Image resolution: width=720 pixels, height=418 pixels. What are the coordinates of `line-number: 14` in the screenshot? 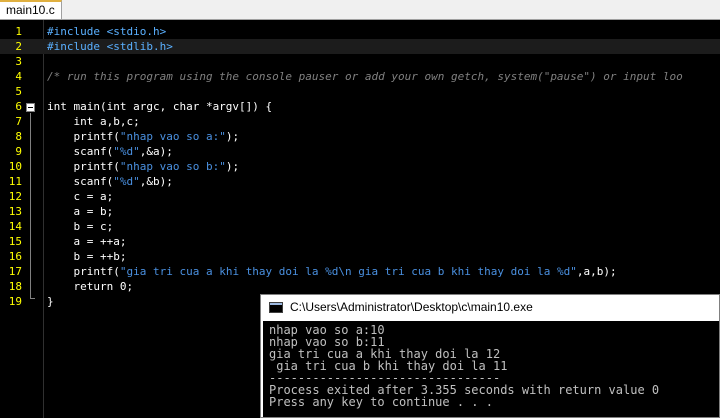 It's located at (15, 226).